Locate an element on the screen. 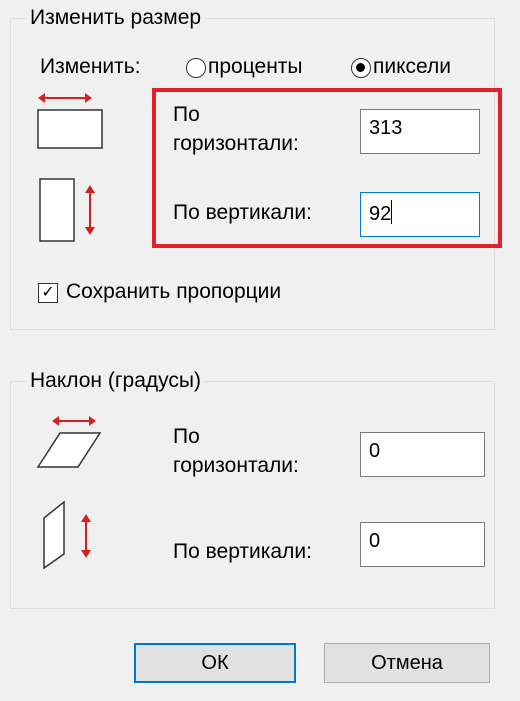  text-caret is located at coordinates (392, 212).